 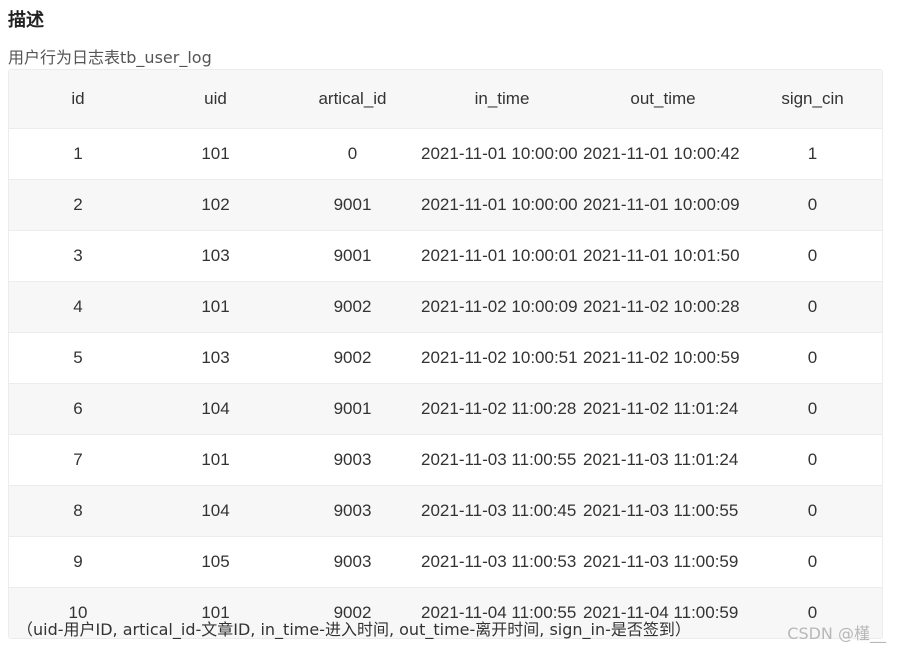 What do you see at coordinates (78, 562) in the screenshot?
I see `cell-id: 9` at bounding box center [78, 562].